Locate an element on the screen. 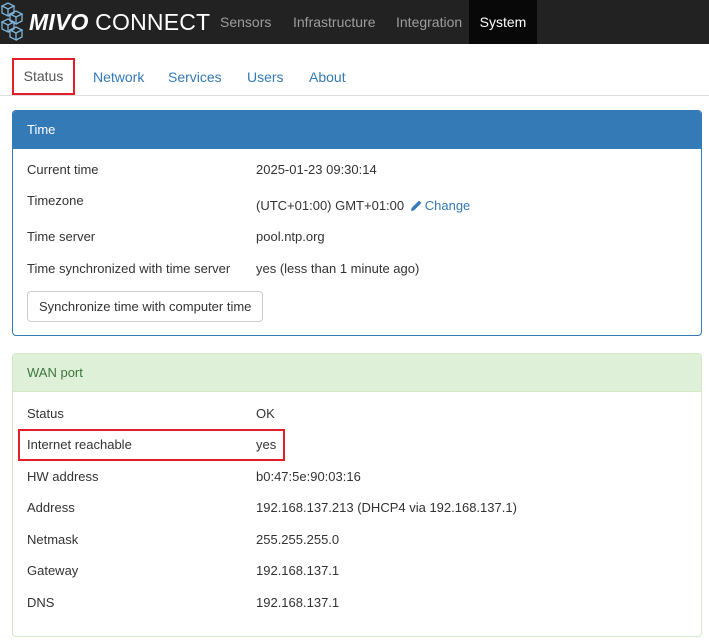  nav-item-integration: Integration is located at coordinates (429, 22).